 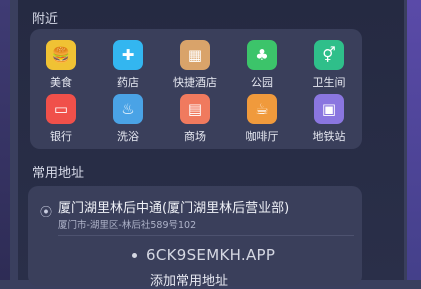 What do you see at coordinates (329, 136) in the screenshot?
I see `nearby-item-label: 地铁站` at bounding box center [329, 136].